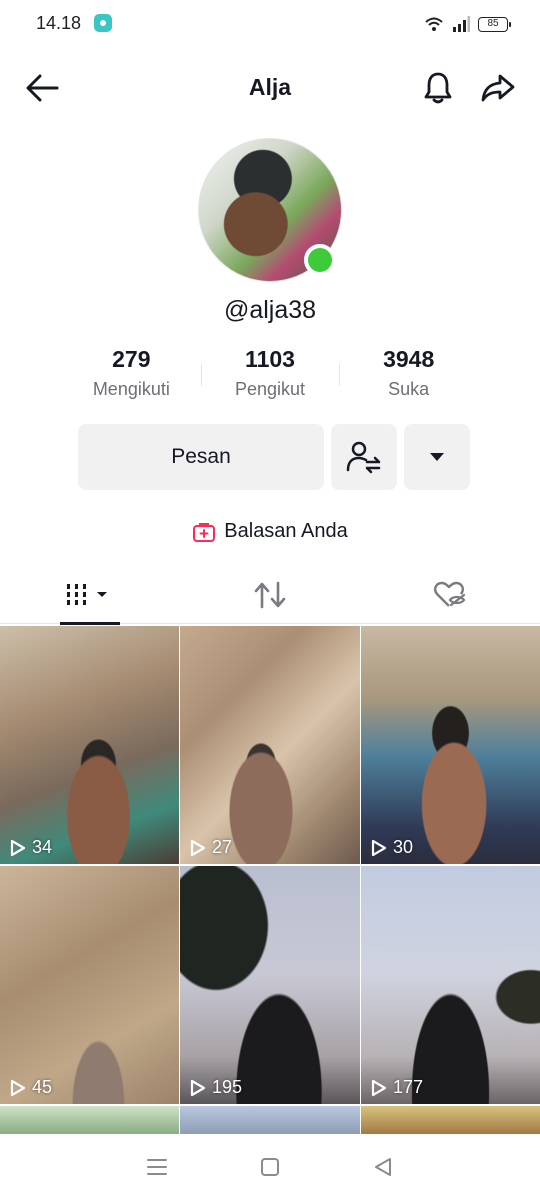  I want to click on video-thumbnail: 195, so click(270, 985).